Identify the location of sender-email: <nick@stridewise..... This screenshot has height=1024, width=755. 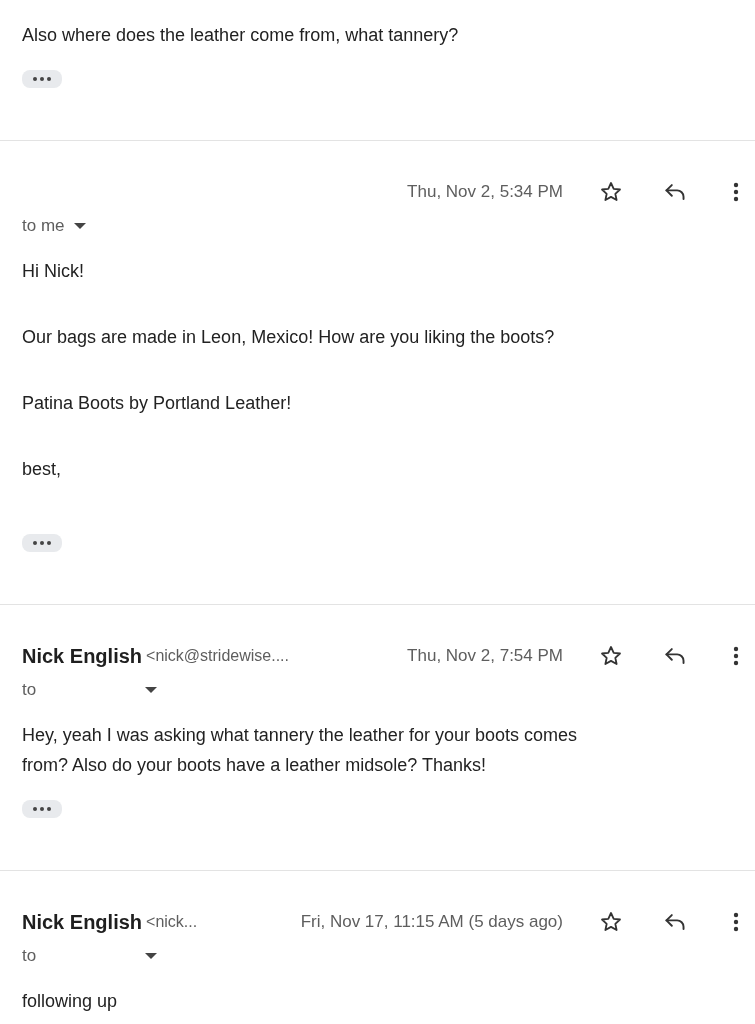
(217, 656).